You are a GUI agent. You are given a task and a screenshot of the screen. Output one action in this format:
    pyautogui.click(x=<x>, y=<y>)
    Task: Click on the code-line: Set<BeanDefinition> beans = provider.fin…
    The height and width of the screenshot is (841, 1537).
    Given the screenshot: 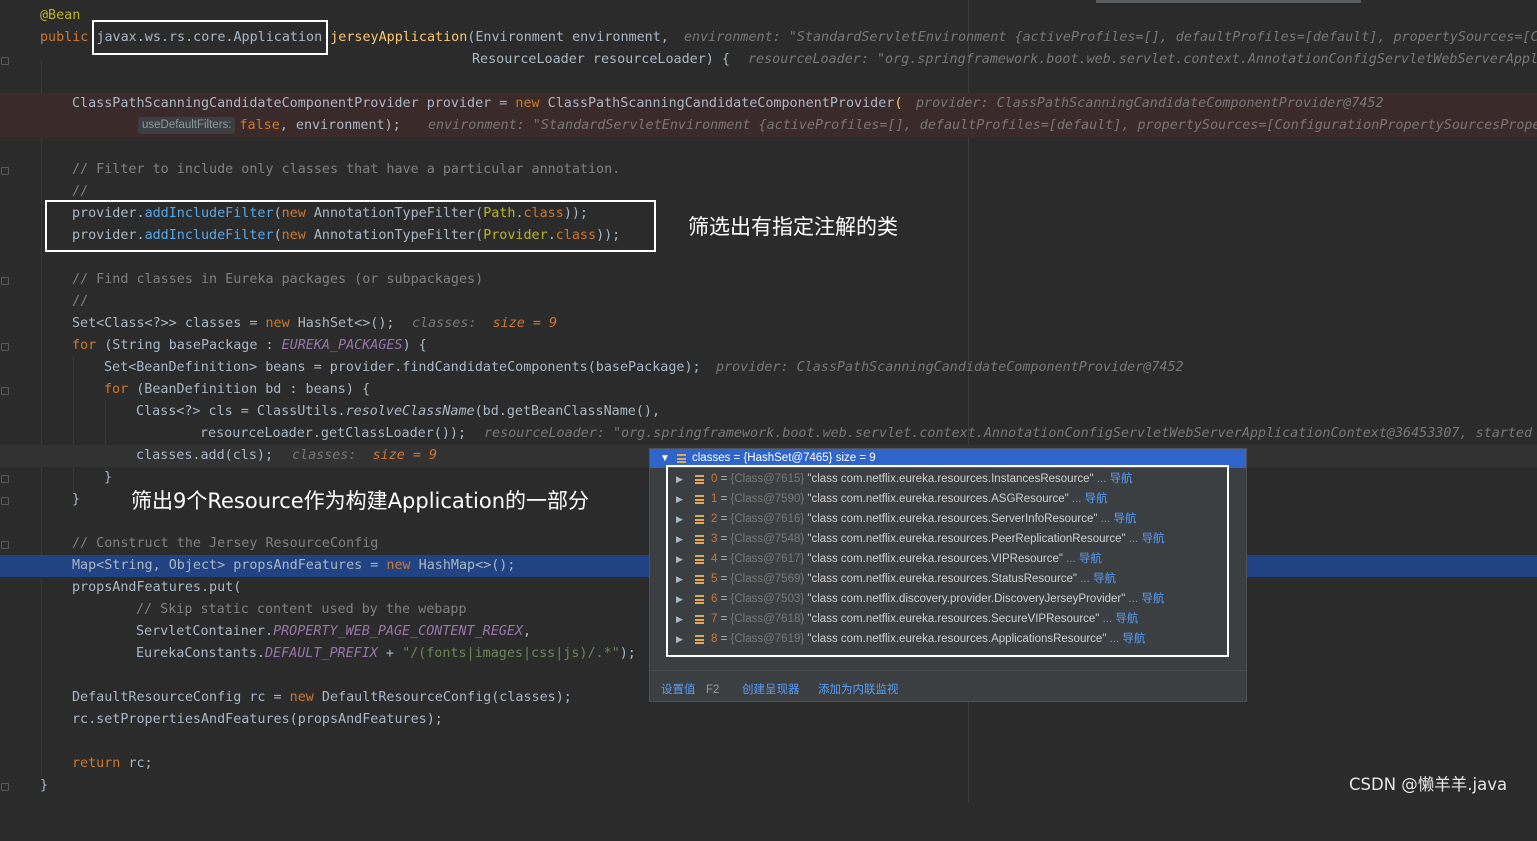 What is the action you would take?
    pyautogui.click(x=768, y=368)
    